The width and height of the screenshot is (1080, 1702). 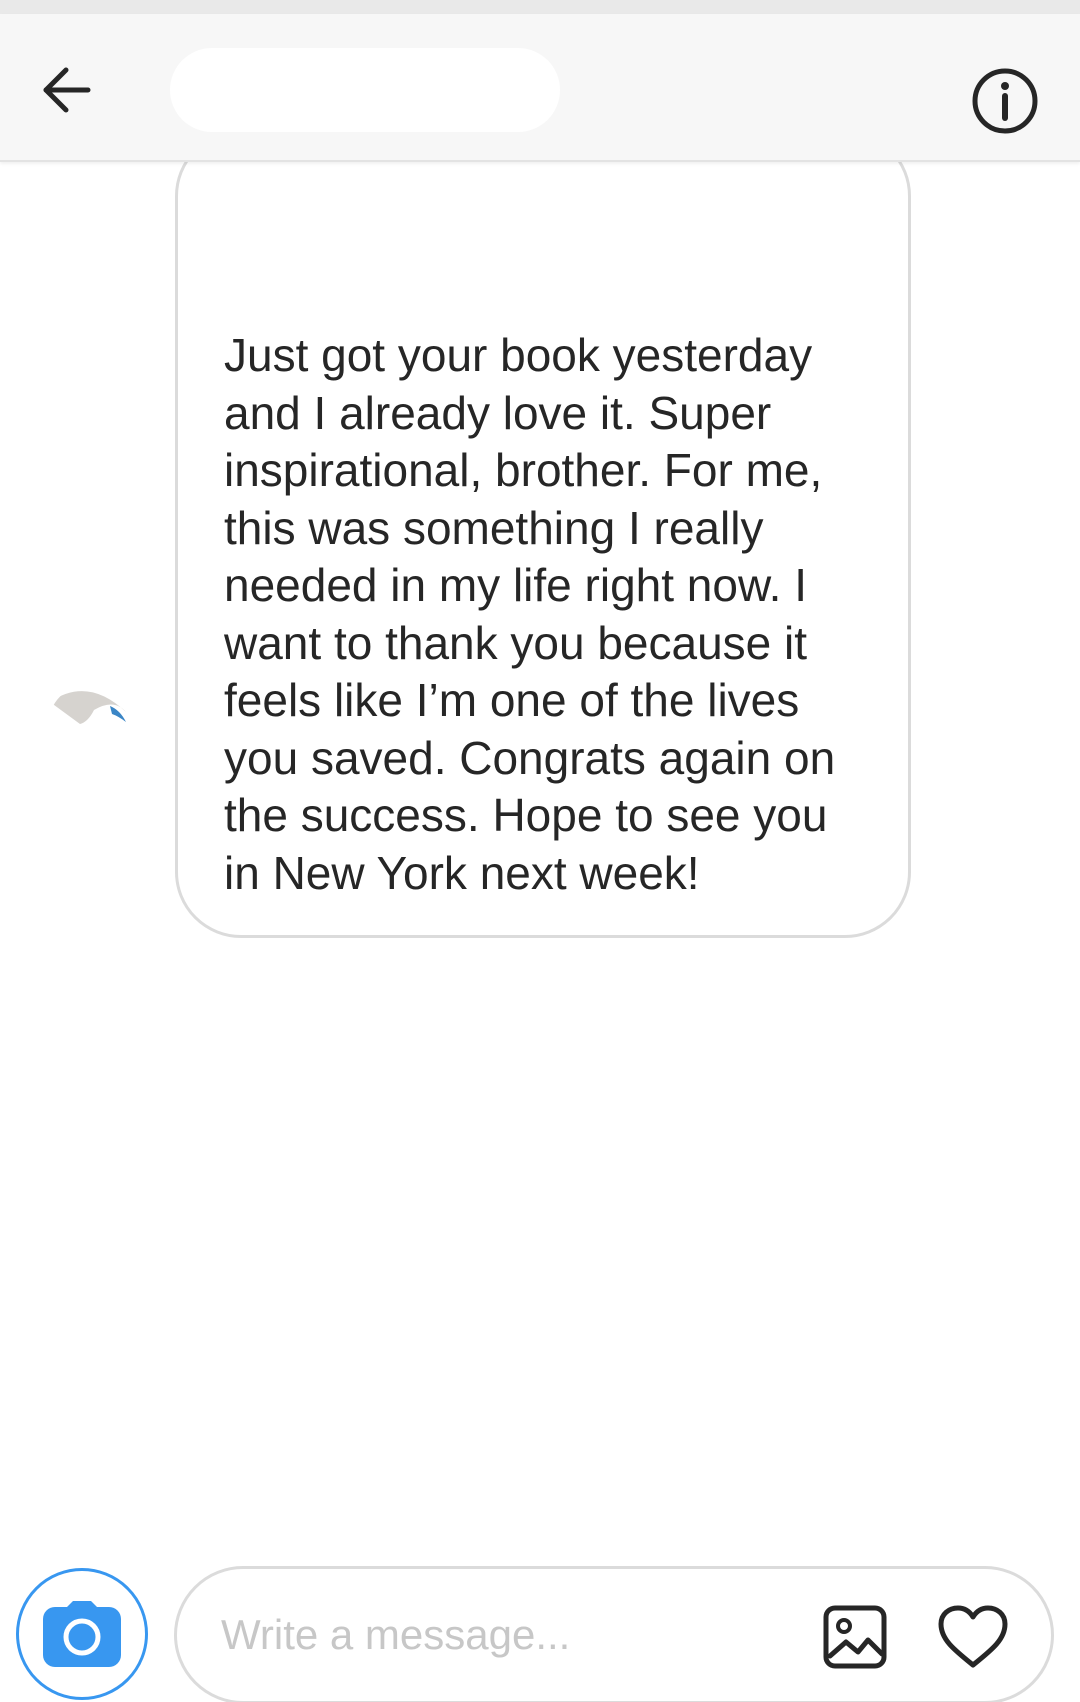 I want to click on camera-button, so click(x=82, y=1634).